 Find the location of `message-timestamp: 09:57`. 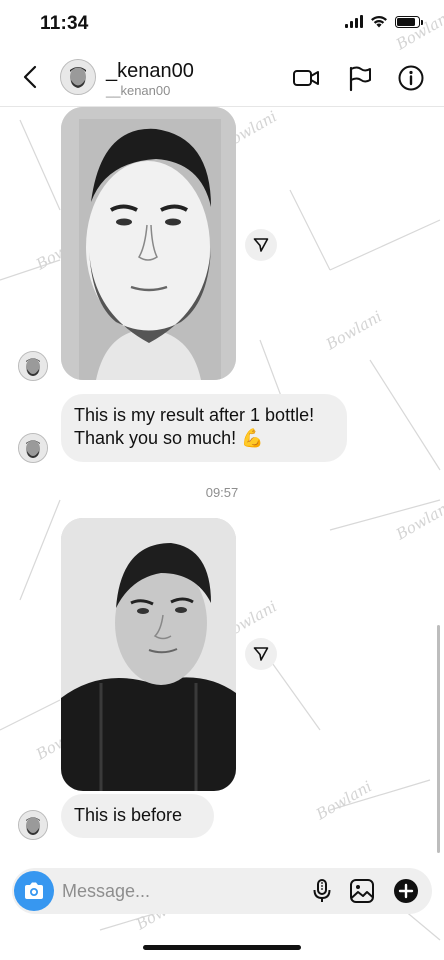

message-timestamp: 09:57 is located at coordinates (222, 492).